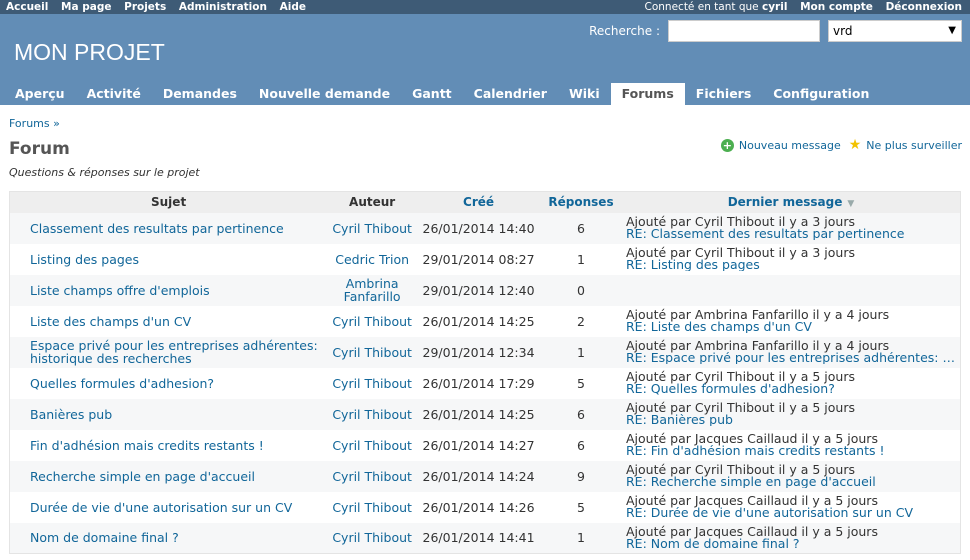 Image resolution: width=970 pixels, height=560 pixels. I want to click on topic-subject-link: Liste des champs d'un CV, so click(168, 321).